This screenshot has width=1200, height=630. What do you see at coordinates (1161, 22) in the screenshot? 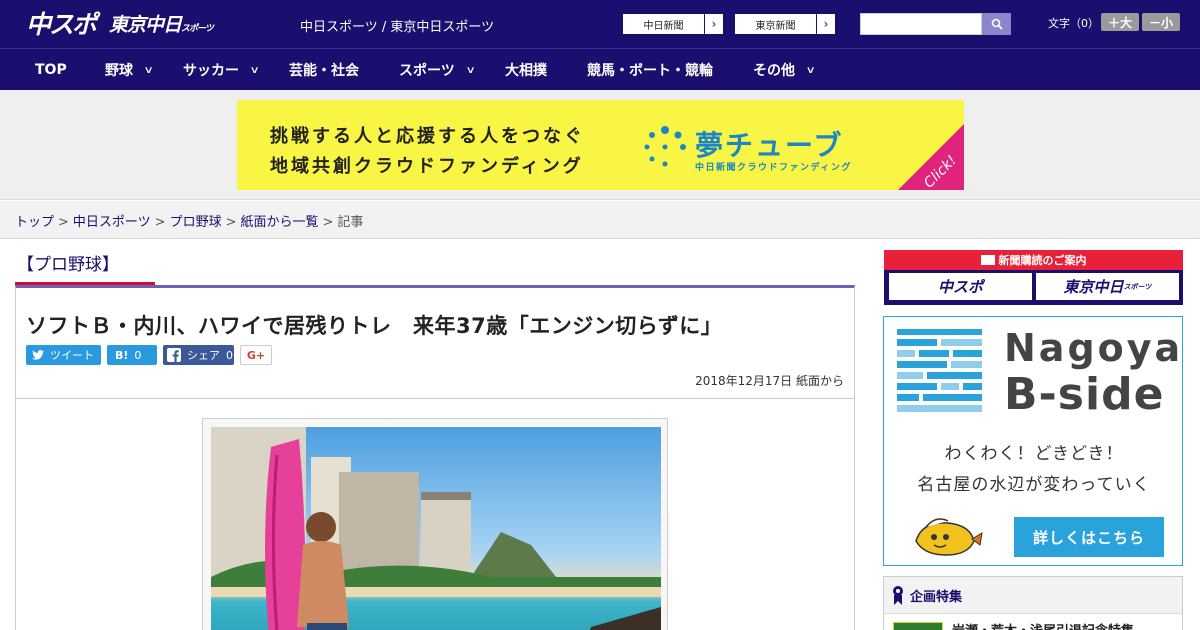
I see `font-smaller-button: －小` at bounding box center [1161, 22].